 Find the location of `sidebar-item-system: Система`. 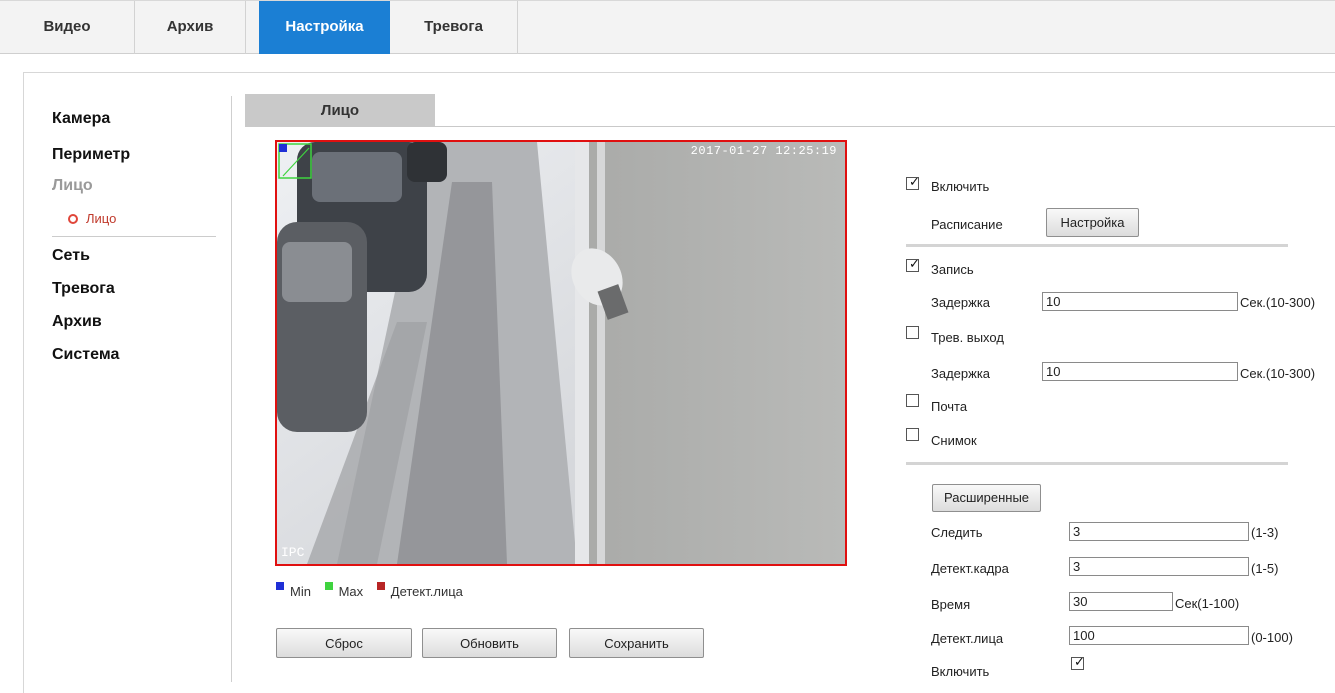

sidebar-item-system: Система is located at coordinates (85, 355).